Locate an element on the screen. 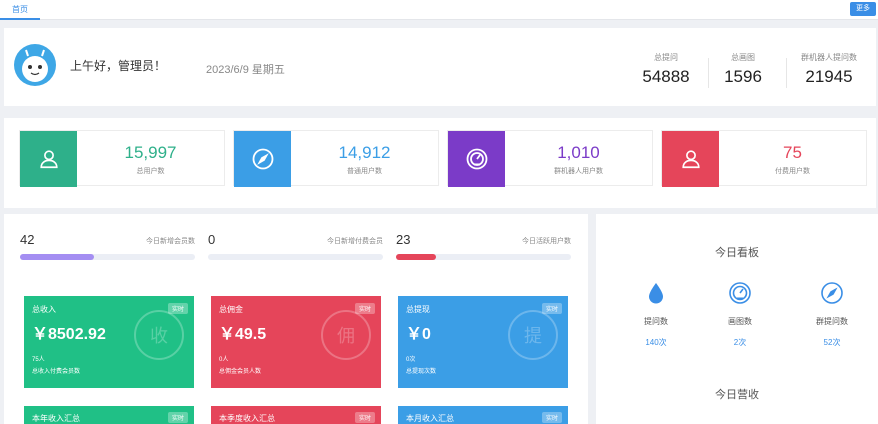 The image size is (878, 424). board-item-value: 52次 is located at coordinates (832, 342).